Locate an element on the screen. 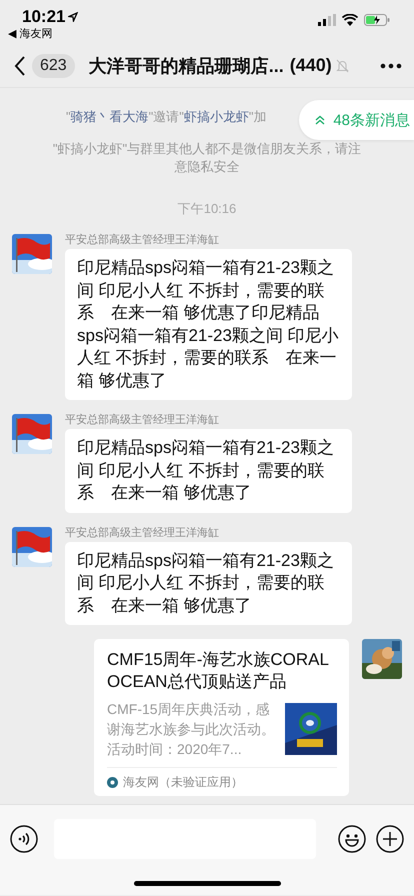  back-to-app-link: ◀ 海友网 is located at coordinates (30, 34).